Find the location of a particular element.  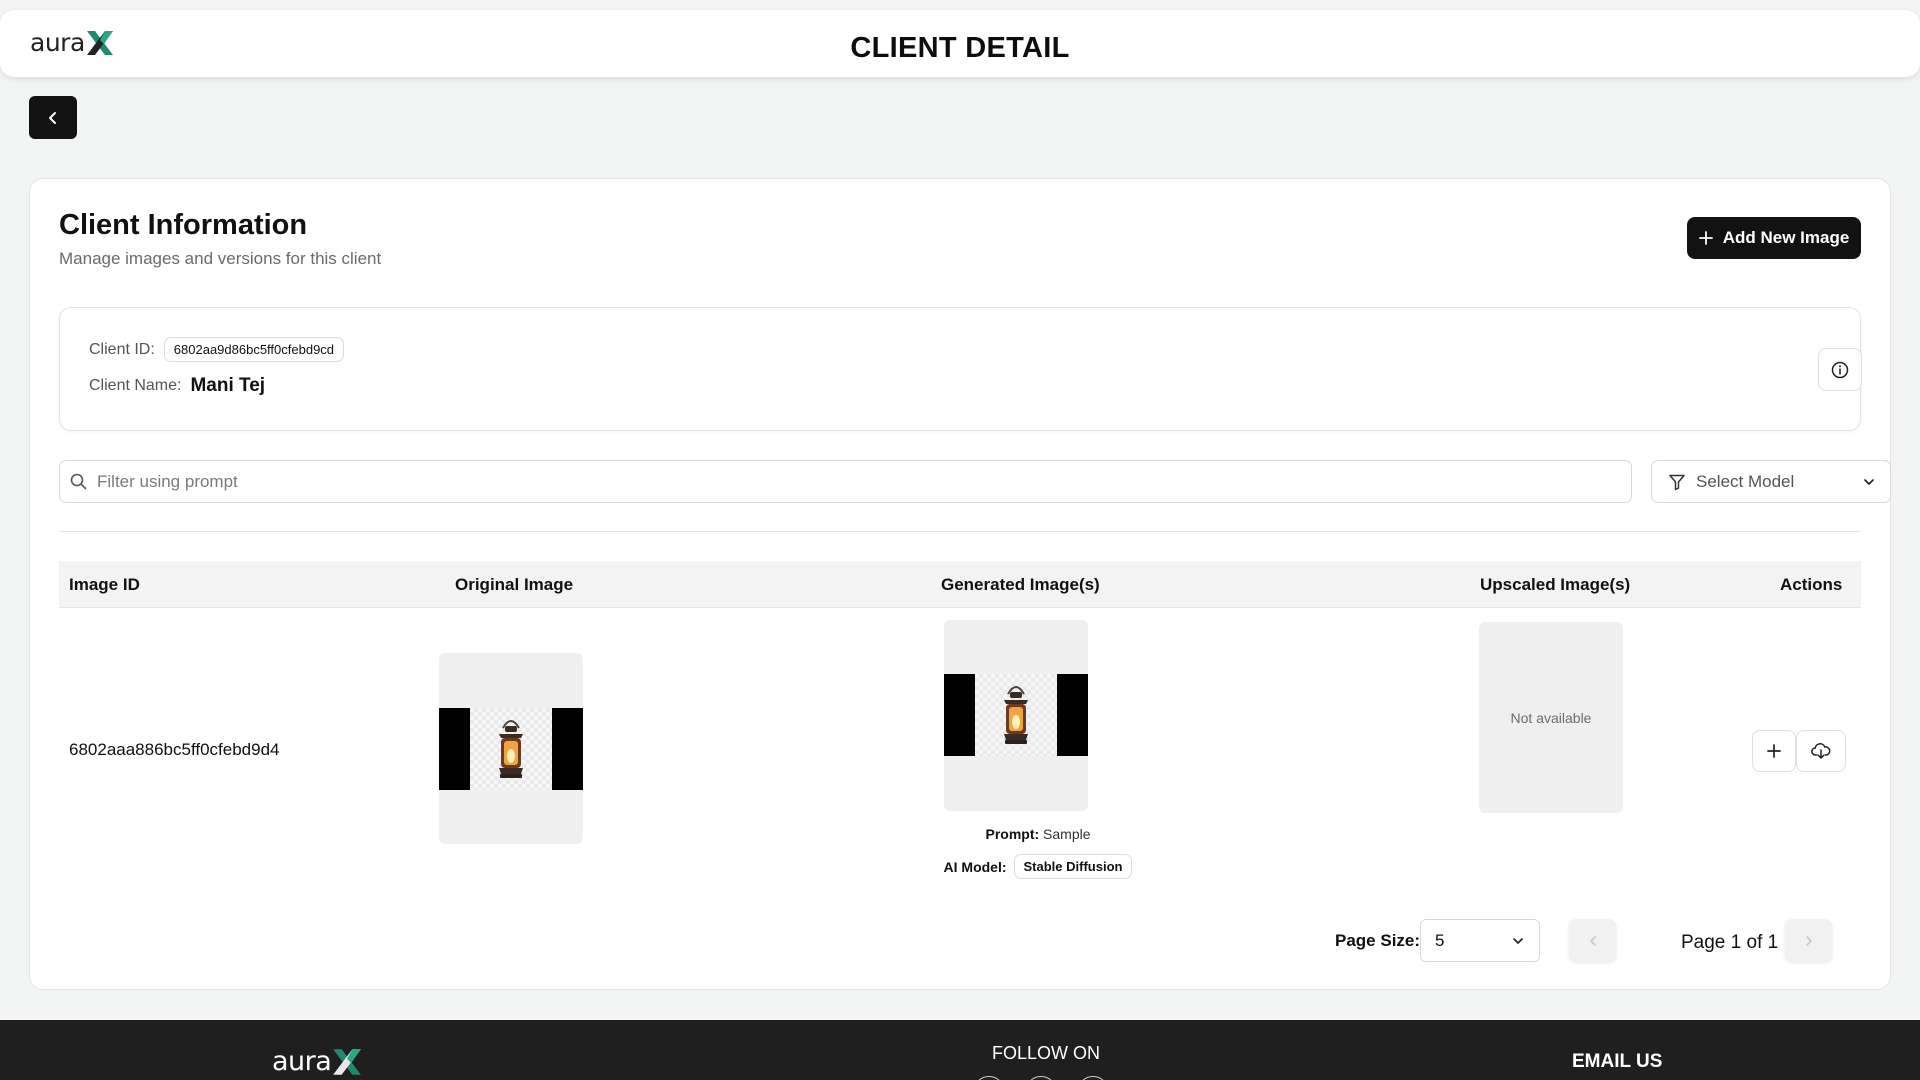

model-select: Select Model is located at coordinates (1771, 481).